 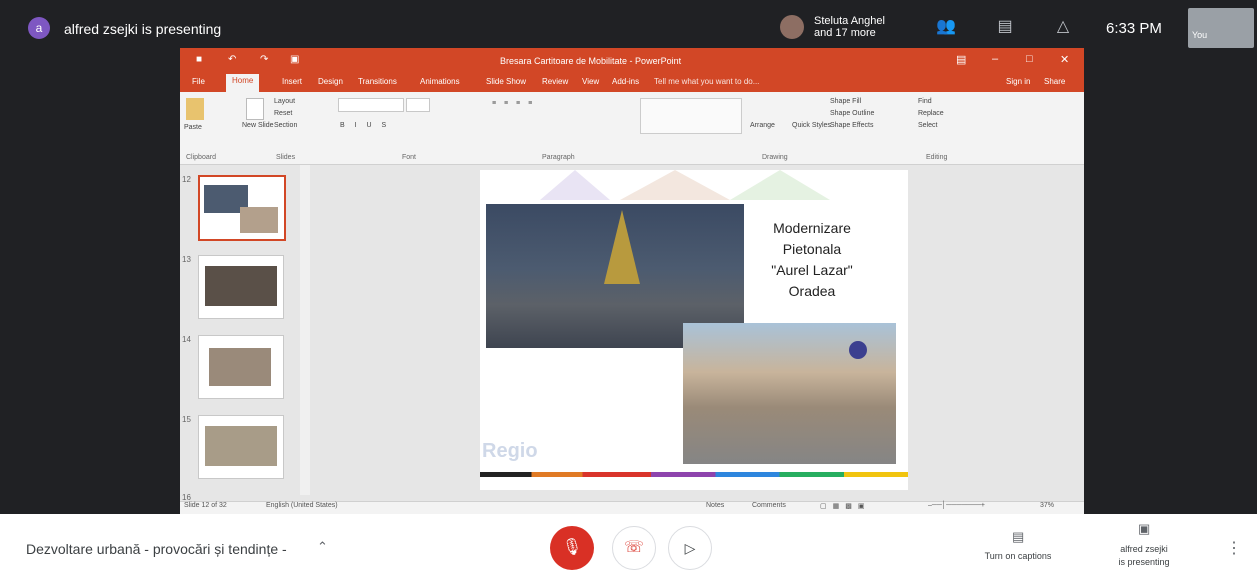 I want to click on activities-icon: △, so click(x=1063, y=26).